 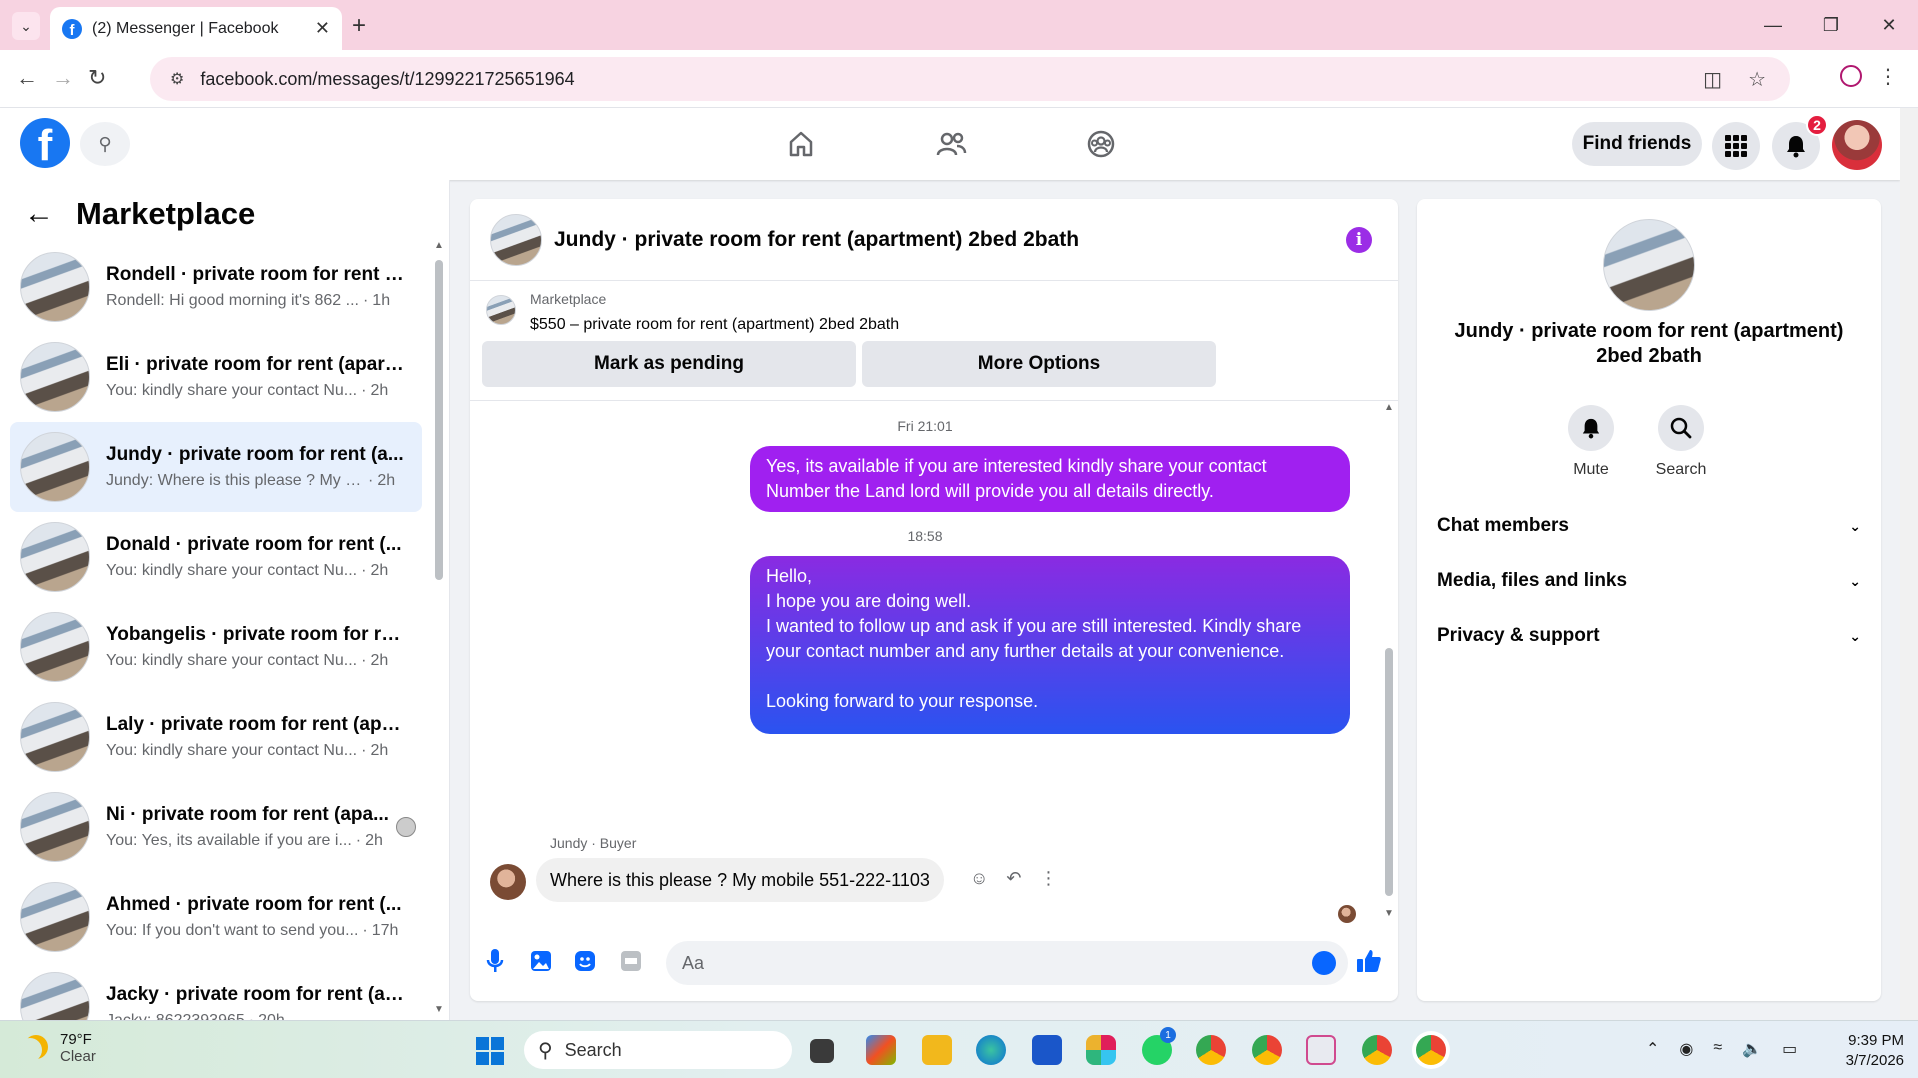 What do you see at coordinates (55, 737) in the screenshot?
I see `conversation-thumbnail` at bounding box center [55, 737].